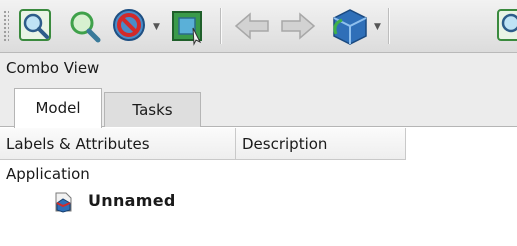  Describe the element at coordinates (377, 27) in the screenshot. I see `std-views-dropdown-arrow-icon: ▼` at that location.